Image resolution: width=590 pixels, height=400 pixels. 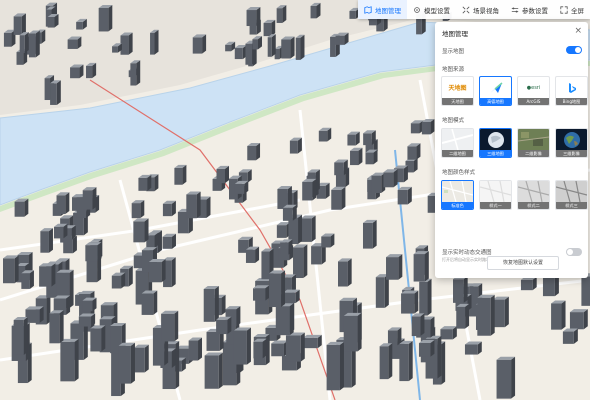 What do you see at coordinates (523, 263) in the screenshot?
I see `reset-default-button: 恢复地图默认设置` at bounding box center [523, 263].